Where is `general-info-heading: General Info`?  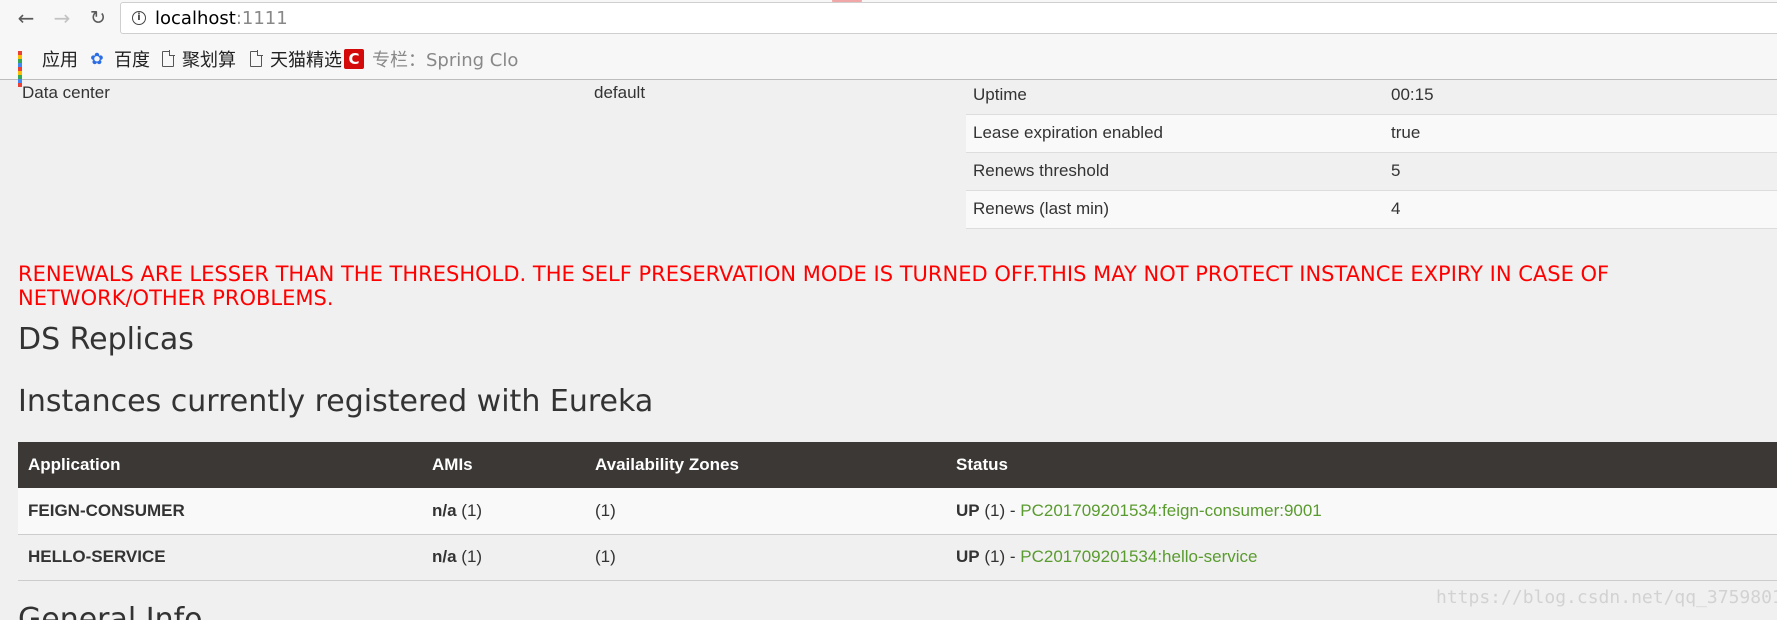 general-info-heading: General Info is located at coordinates (110, 611).